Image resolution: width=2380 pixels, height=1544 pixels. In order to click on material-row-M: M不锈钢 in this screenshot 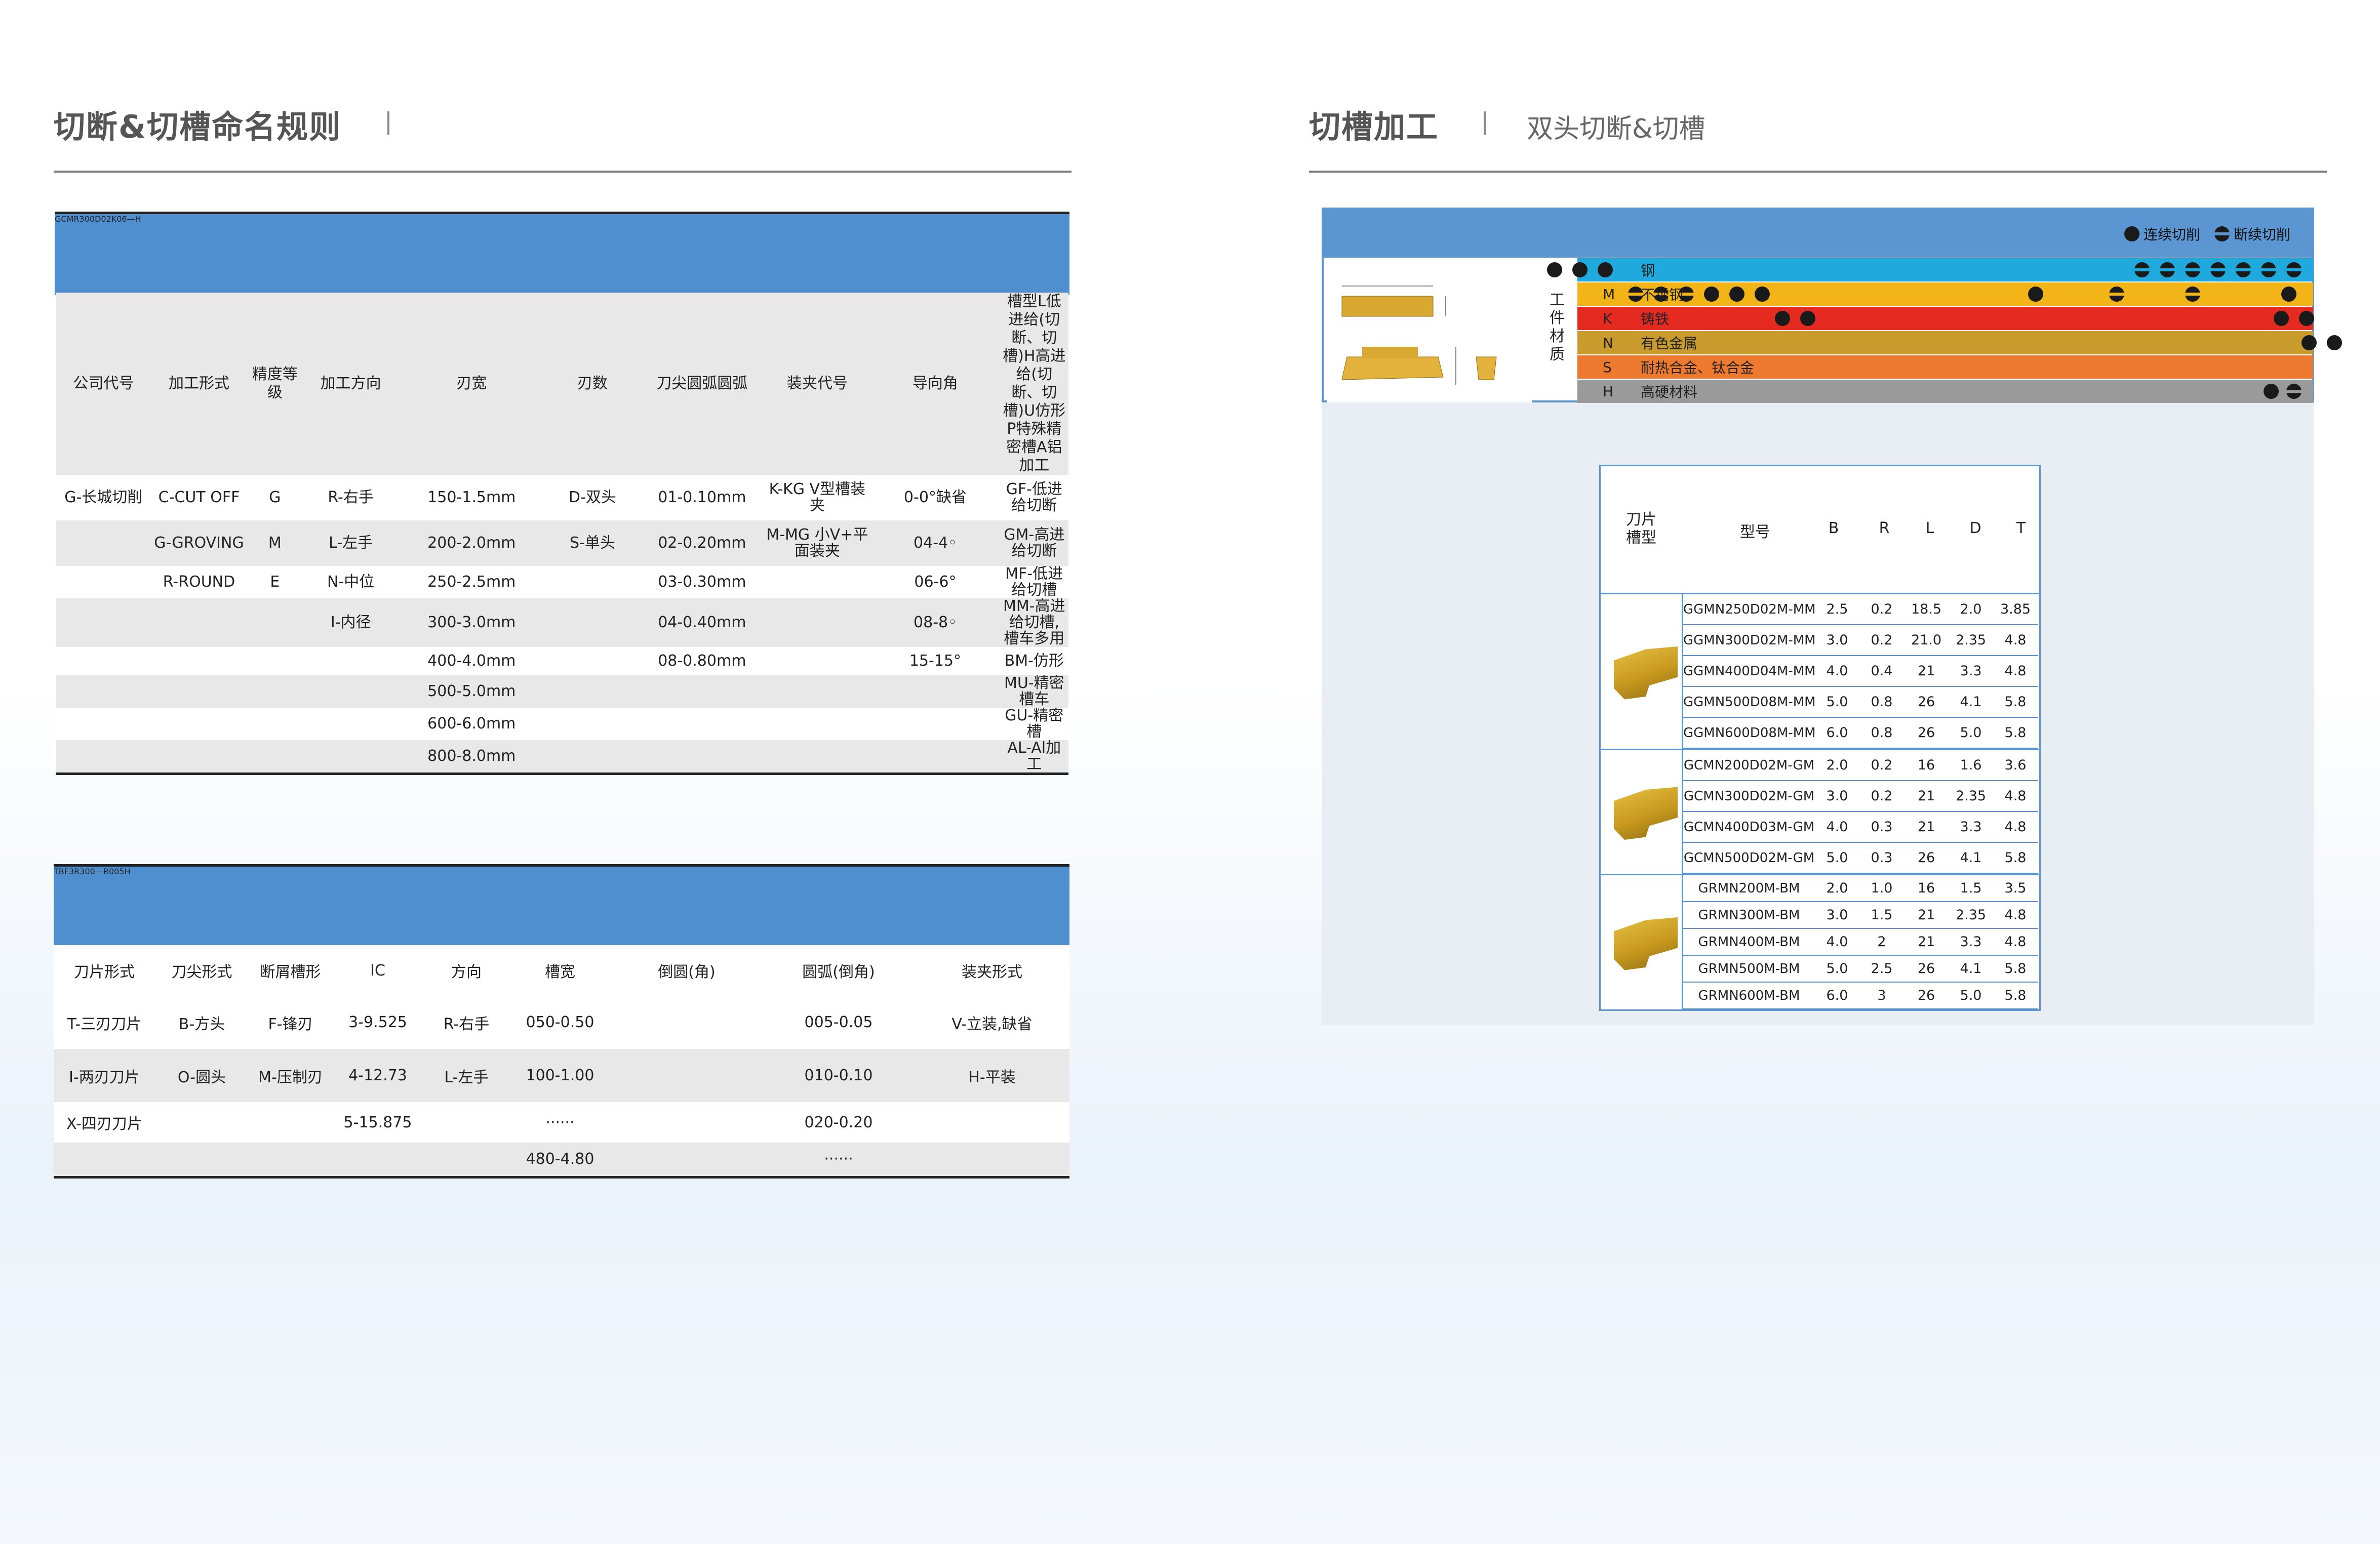, I will do `click(1945, 294)`.